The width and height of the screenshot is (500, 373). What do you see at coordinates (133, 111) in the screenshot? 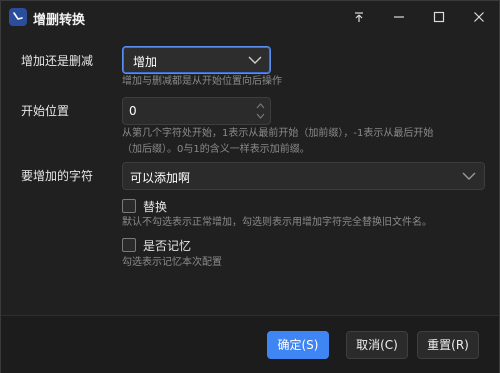
I see `start-value: 0` at bounding box center [133, 111].